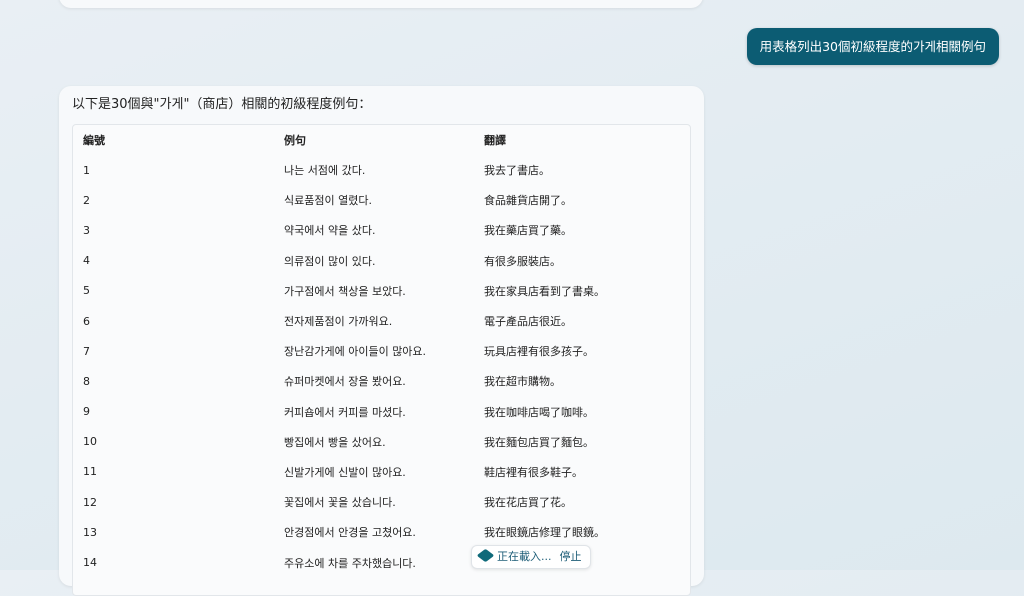 The height and width of the screenshot is (596, 1024). What do you see at coordinates (345, 382) in the screenshot?
I see `row-sentence: 슈퍼마켓에서 장을 봤어요.` at bounding box center [345, 382].